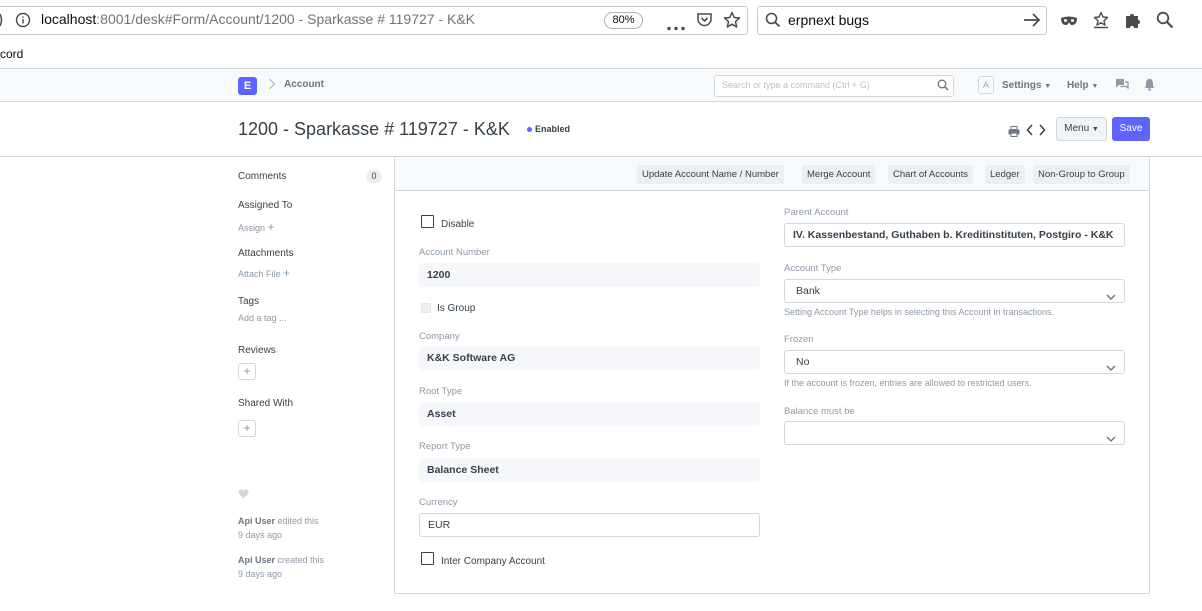  I want to click on next-doc-icon, so click(1042, 132).